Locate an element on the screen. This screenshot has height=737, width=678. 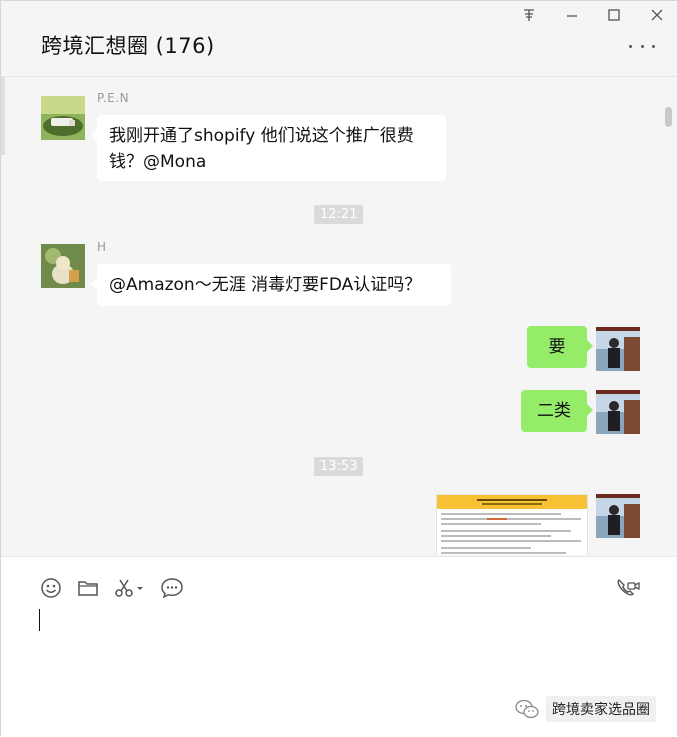
message-text: 二类 is located at coordinates (554, 411).